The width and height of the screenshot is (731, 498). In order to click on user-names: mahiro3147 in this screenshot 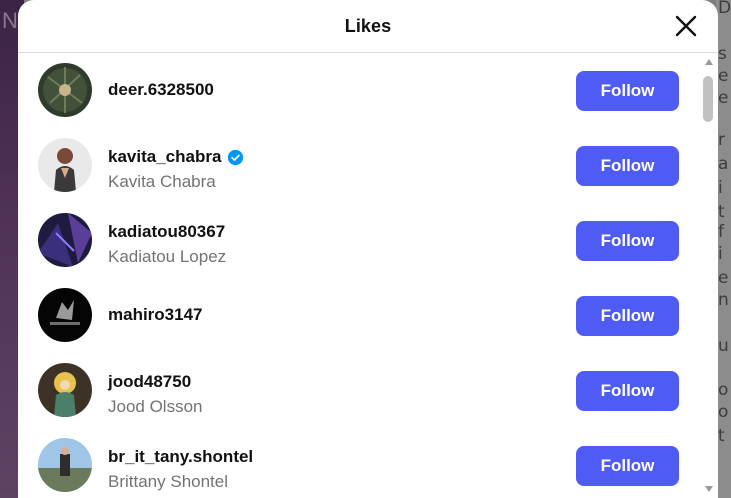, I will do `click(155, 315)`.